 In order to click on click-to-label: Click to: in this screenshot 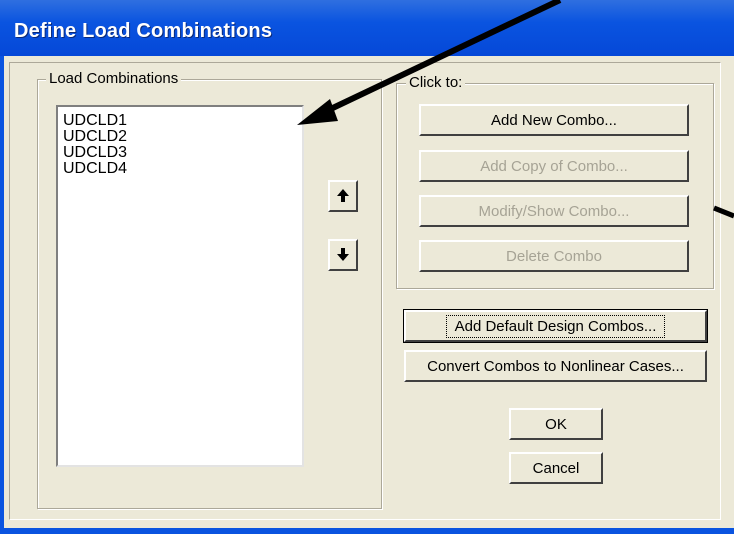, I will do `click(436, 82)`.